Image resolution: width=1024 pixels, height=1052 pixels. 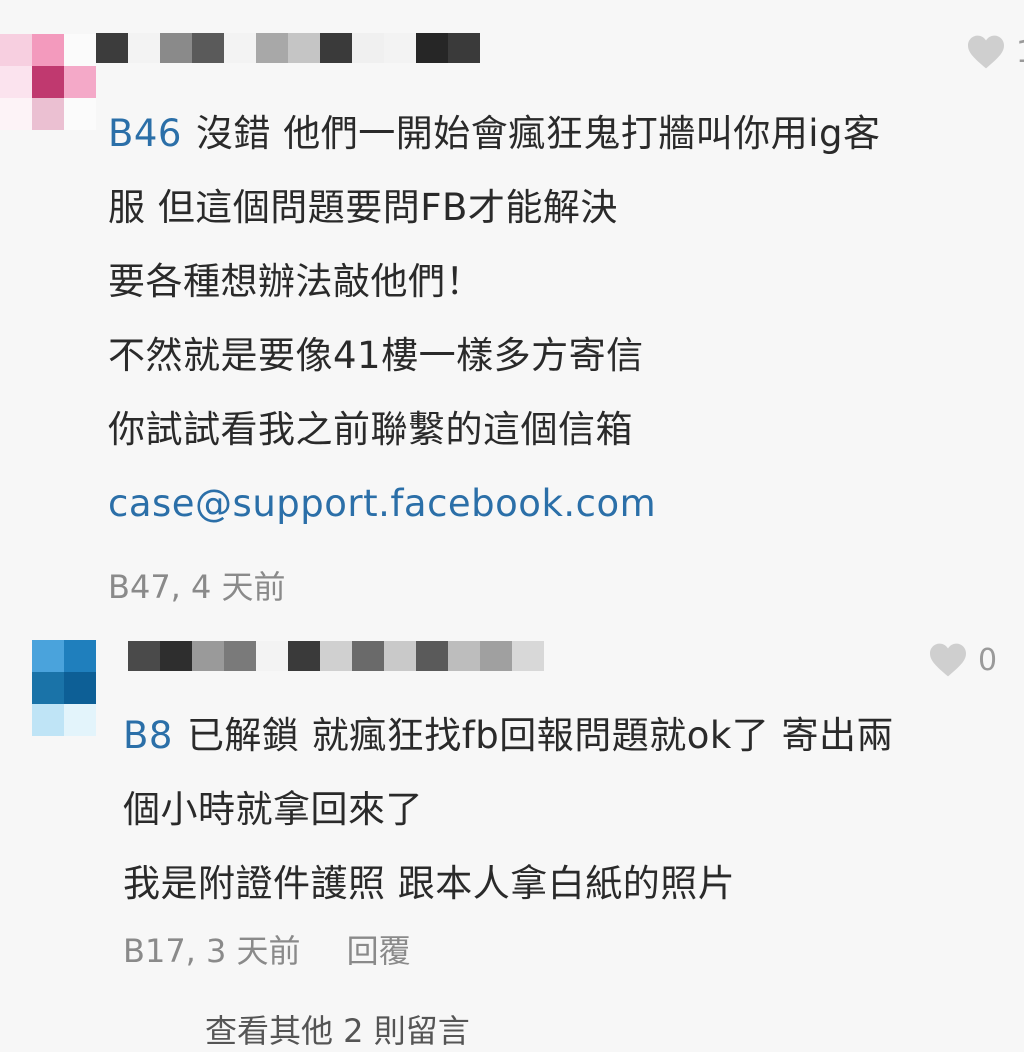 I want to click on comment-line: 我是附證件護照 跟本人拿白紙的照片, so click(x=429, y=883).